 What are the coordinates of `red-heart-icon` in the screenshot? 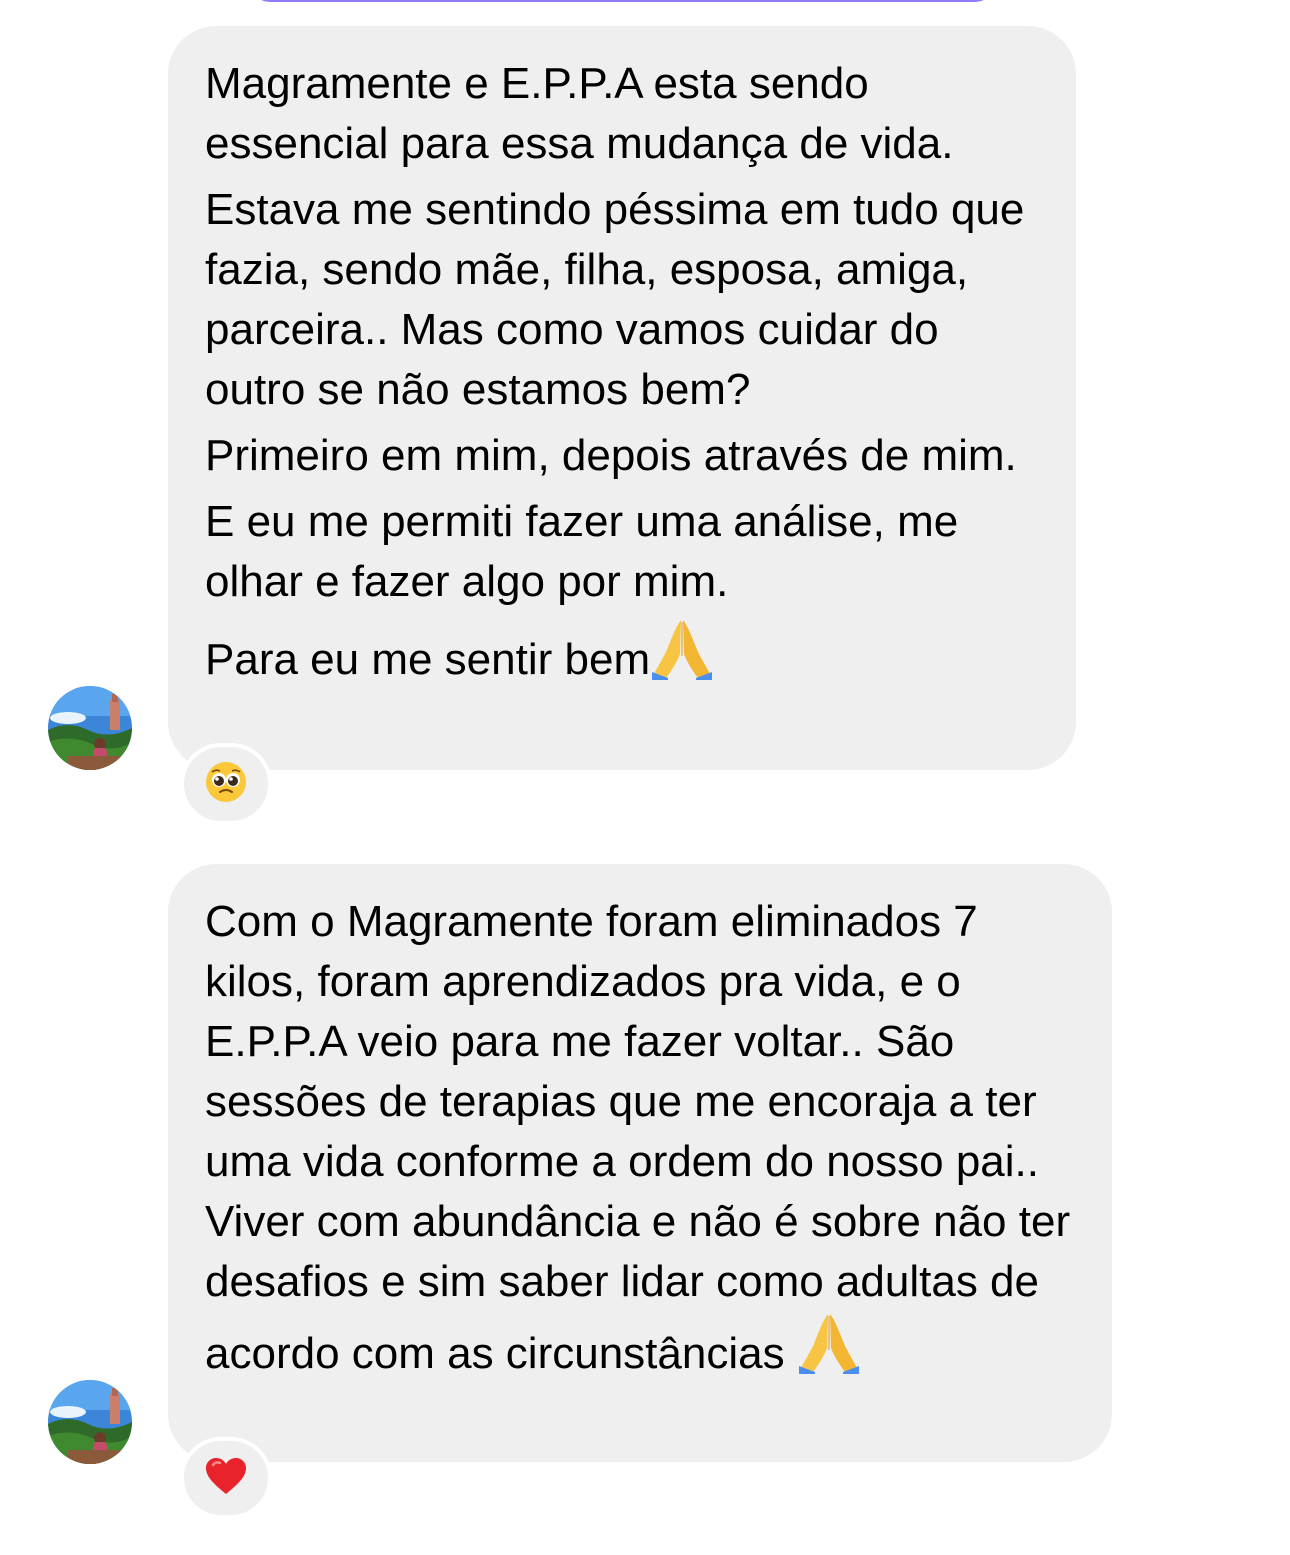 It's located at (226, 1478).